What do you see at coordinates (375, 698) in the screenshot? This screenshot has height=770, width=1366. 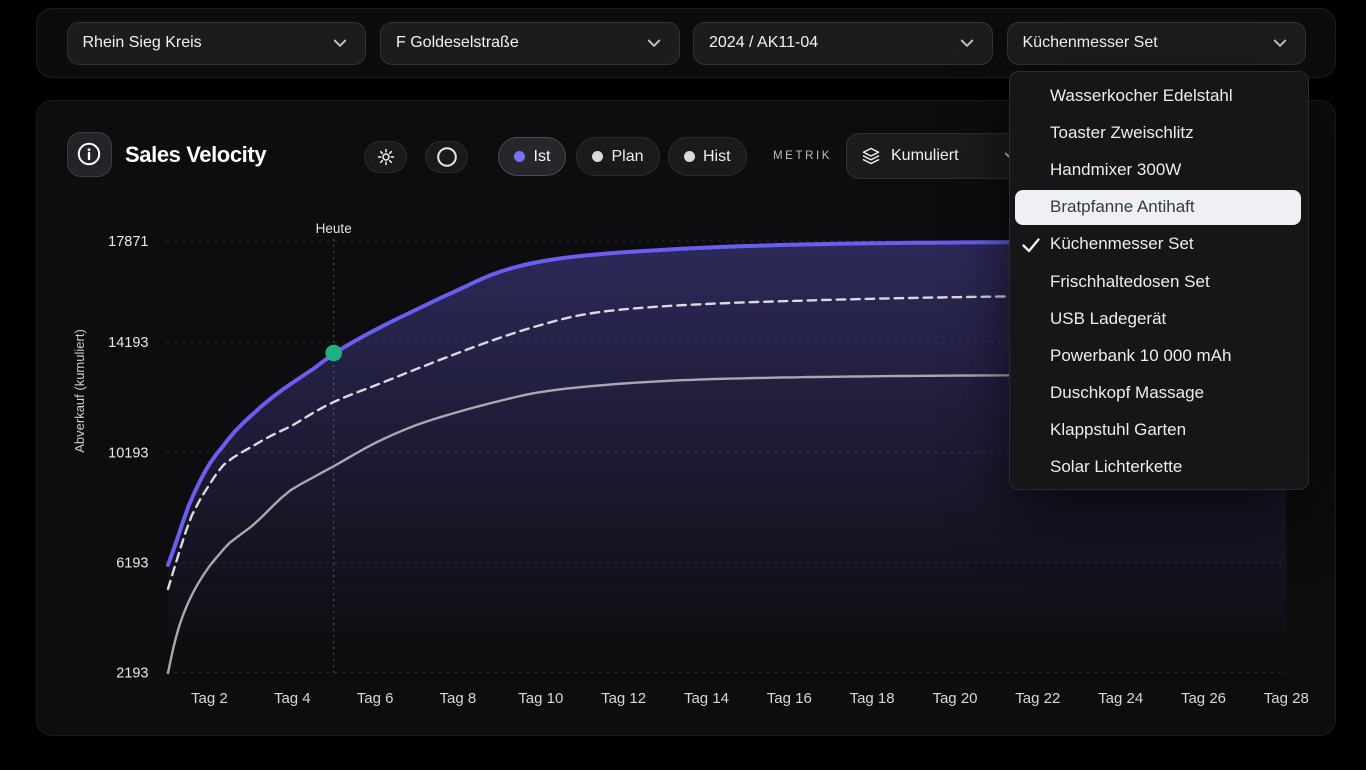 I see `svg-text: Tag 6` at bounding box center [375, 698].